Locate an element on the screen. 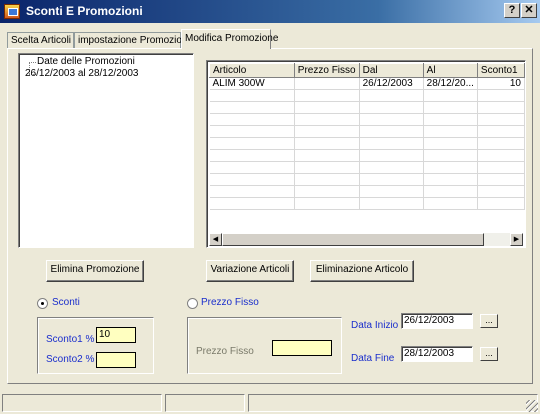 The height and width of the screenshot is (414, 540). variazione-articoli-button: Variazione Articoli is located at coordinates (250, 271).